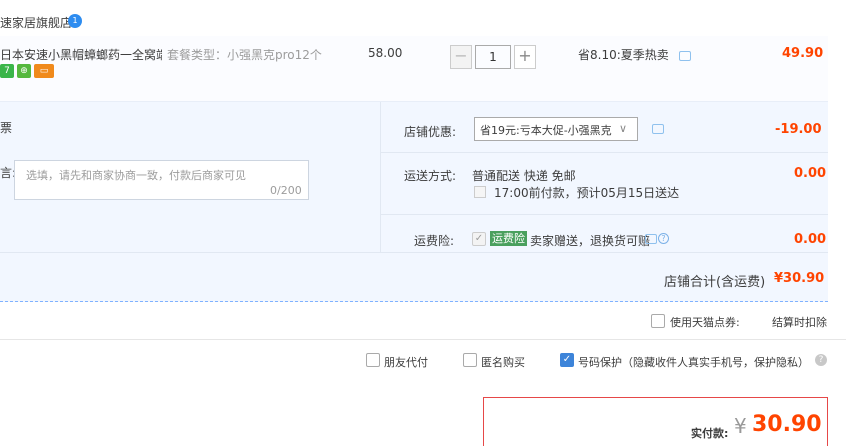 This screenshot has width=846, height=446. What do you see at coordinates (479, 239) in the screenshot?
I see `insurance-checkbox: ✓` at bounding box center [479, 239].